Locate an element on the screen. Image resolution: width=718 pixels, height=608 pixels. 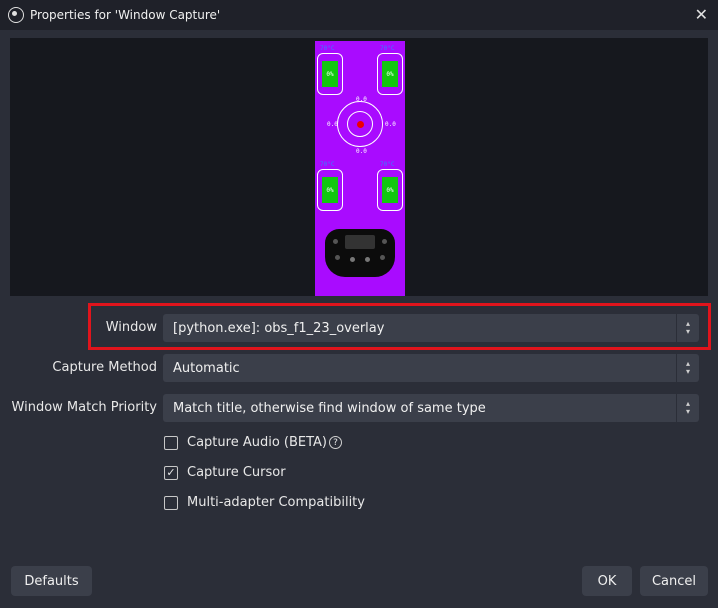
capture-cursor-checkbox: ✓ Capture Cursor is located at coordinates (225, 472).